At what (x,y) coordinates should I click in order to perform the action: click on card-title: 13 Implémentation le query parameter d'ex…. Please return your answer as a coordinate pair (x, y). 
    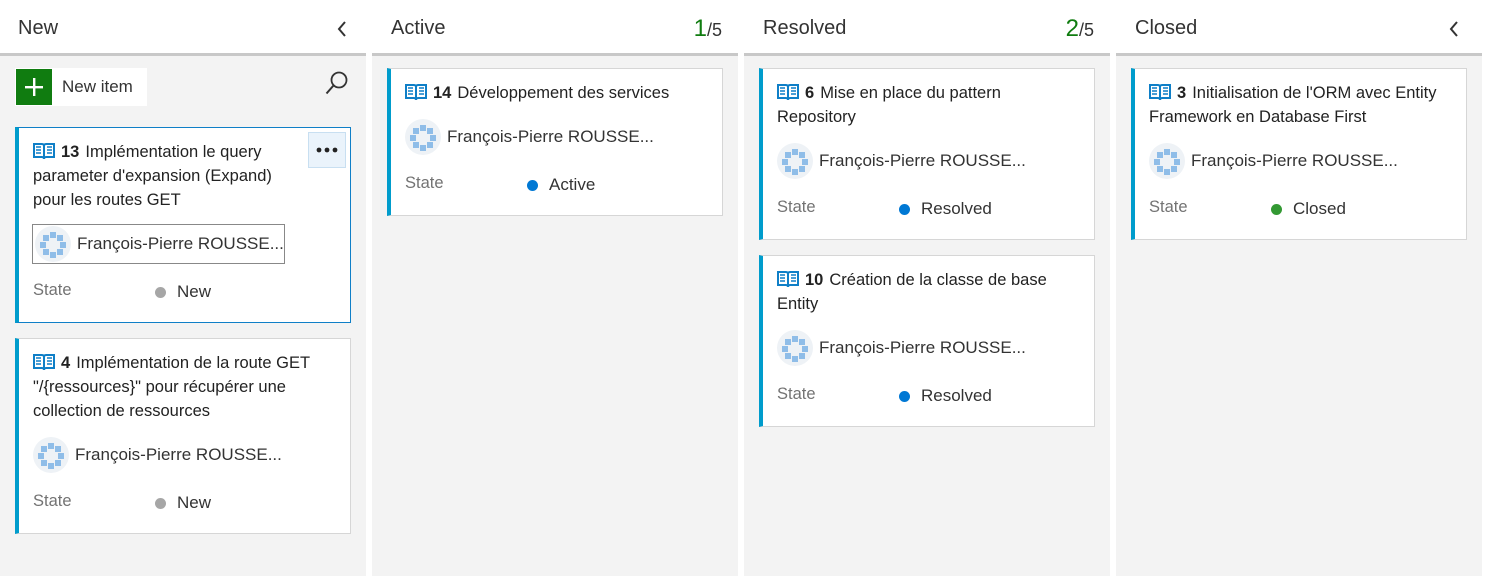
    Looking at the image, I should click on (166, 176).